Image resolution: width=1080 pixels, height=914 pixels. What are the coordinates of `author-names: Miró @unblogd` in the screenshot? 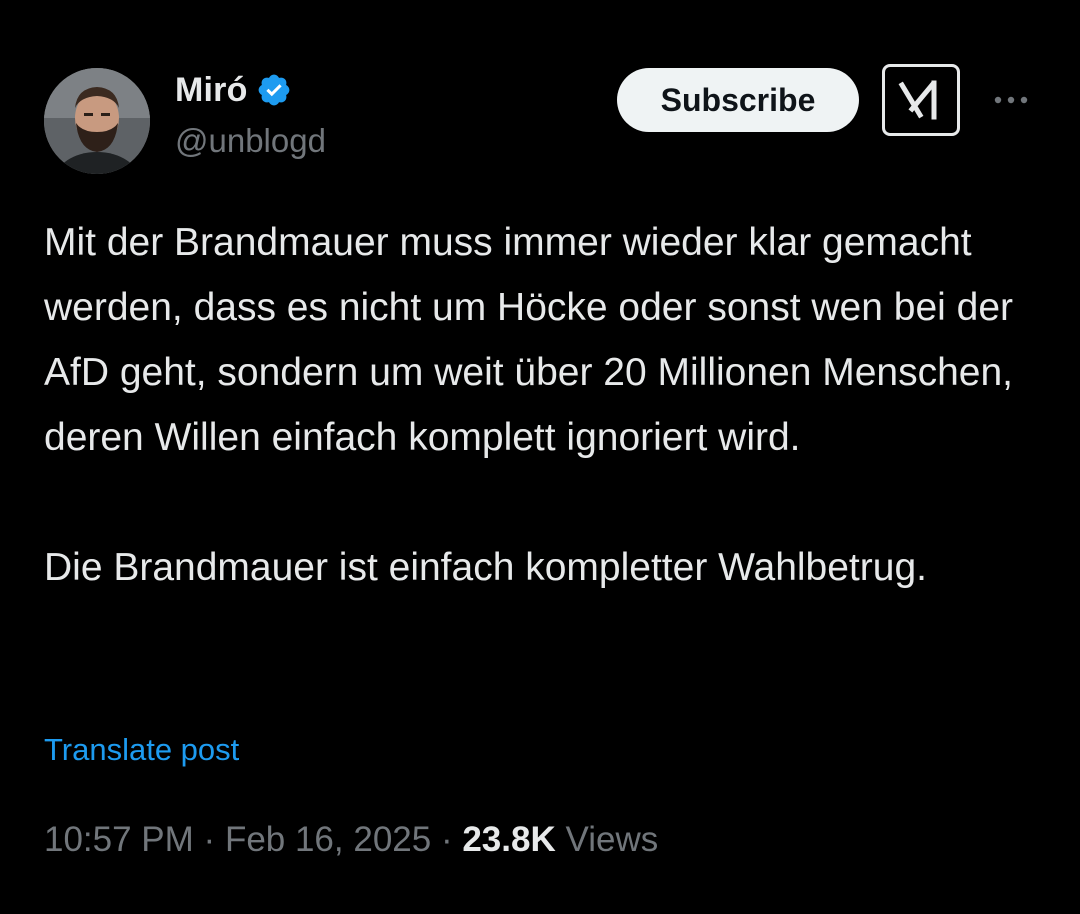 It's located at (250, 115).